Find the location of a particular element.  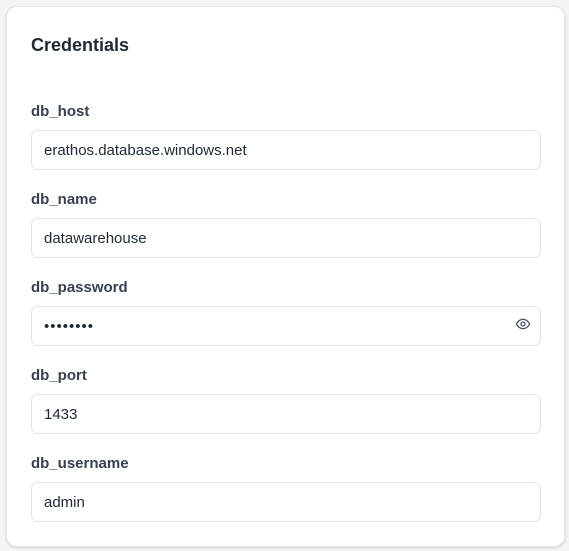

db-username-input is located at coordinates (286, 502).